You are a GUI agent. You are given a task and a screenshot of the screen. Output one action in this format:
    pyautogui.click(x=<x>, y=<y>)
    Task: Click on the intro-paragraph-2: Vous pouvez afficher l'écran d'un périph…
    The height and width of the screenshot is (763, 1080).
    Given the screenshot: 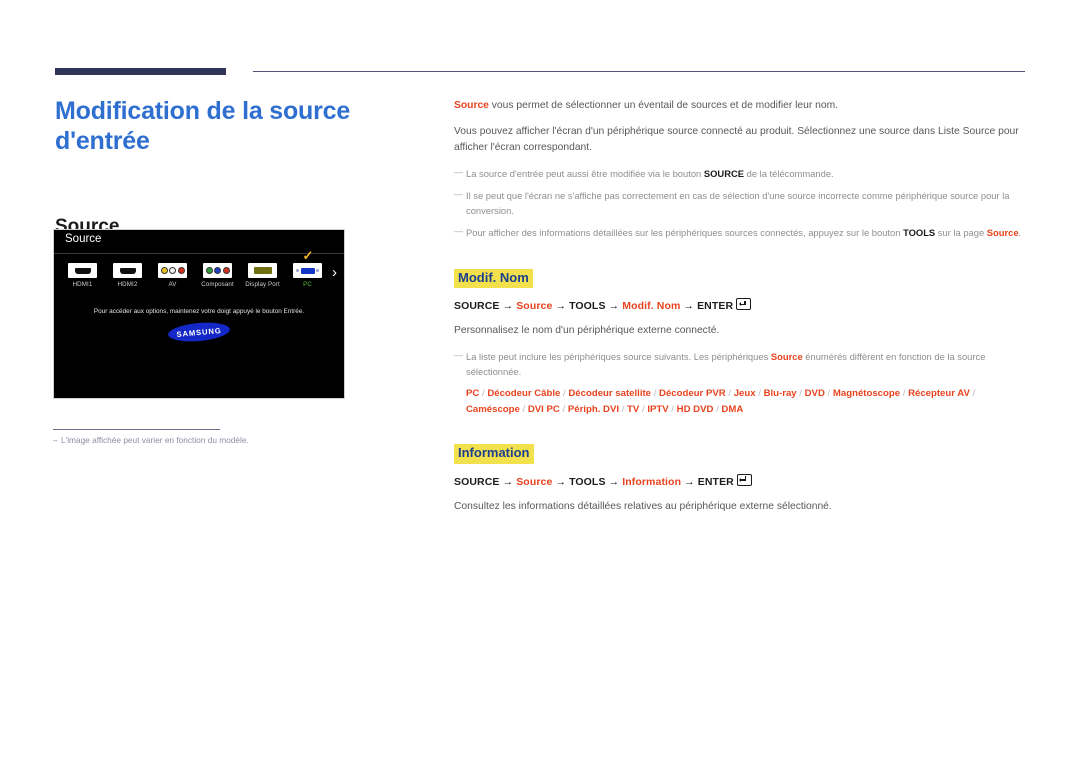 What is the action you would take?
    pyautogui.click(x=736, y=139)
    